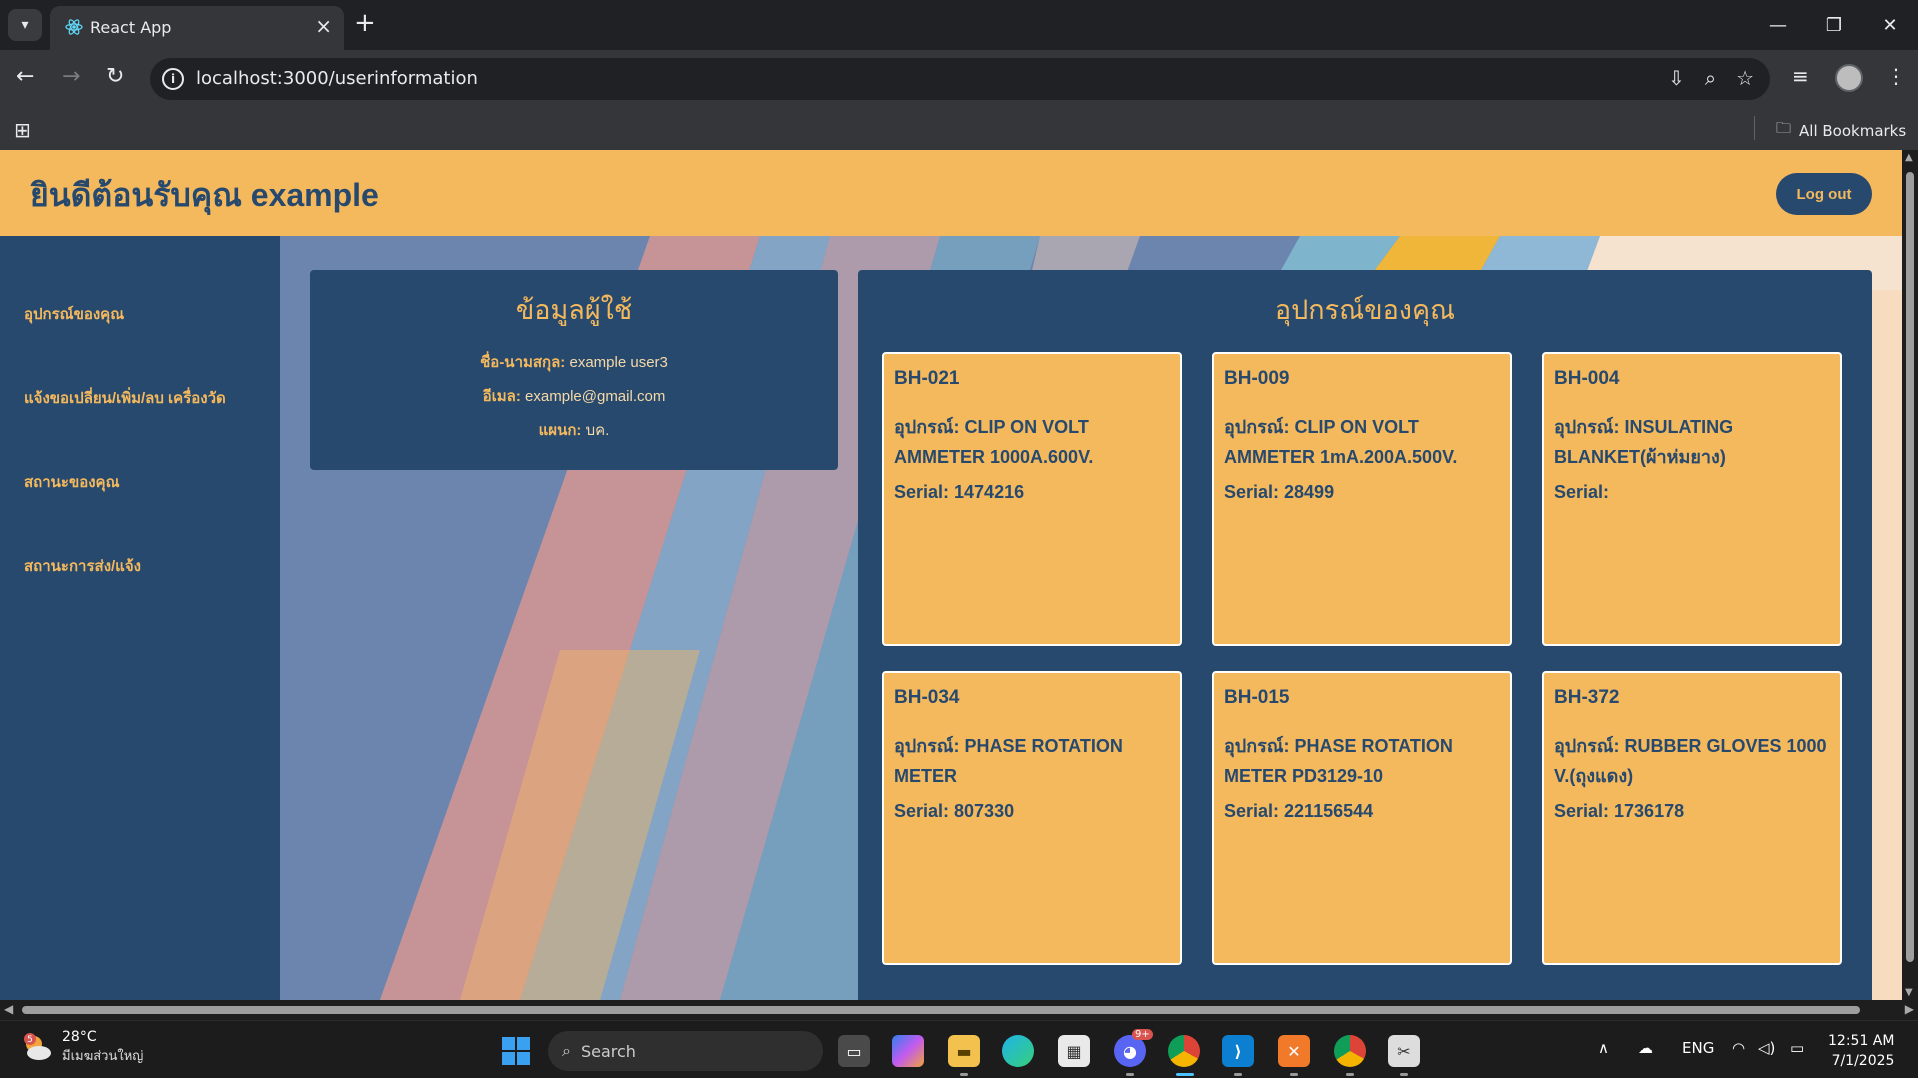  Describe the element at coordinates (1784, 128) in the screenshot. I see `folder-icon: 🗀` at that location.